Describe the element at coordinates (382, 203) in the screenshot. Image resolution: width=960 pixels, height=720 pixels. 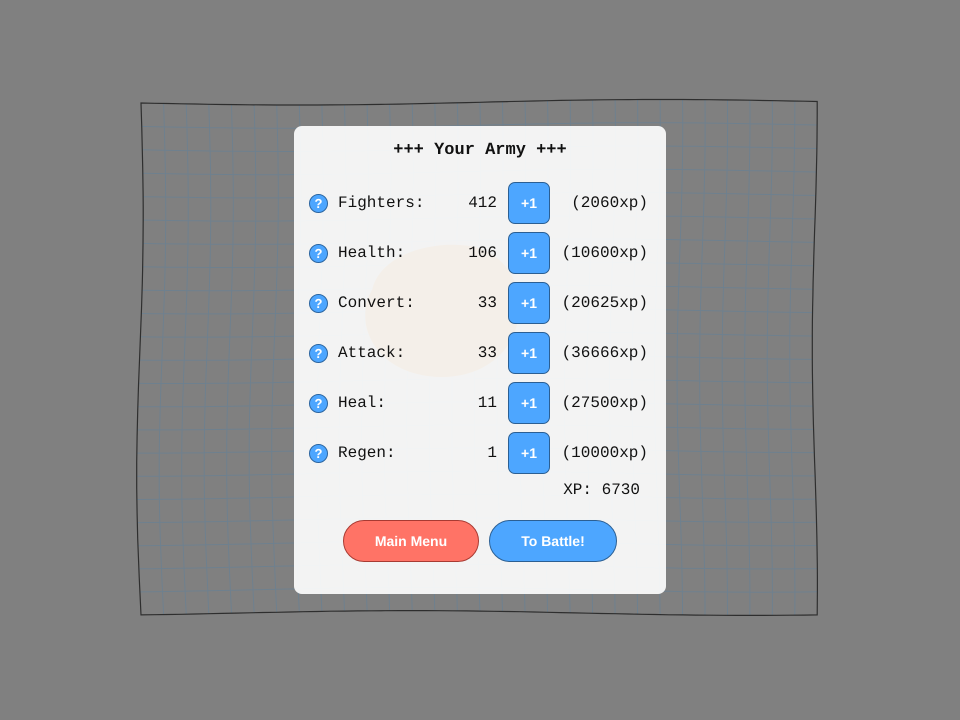
I see `stat-label: Fighters:` at that location.